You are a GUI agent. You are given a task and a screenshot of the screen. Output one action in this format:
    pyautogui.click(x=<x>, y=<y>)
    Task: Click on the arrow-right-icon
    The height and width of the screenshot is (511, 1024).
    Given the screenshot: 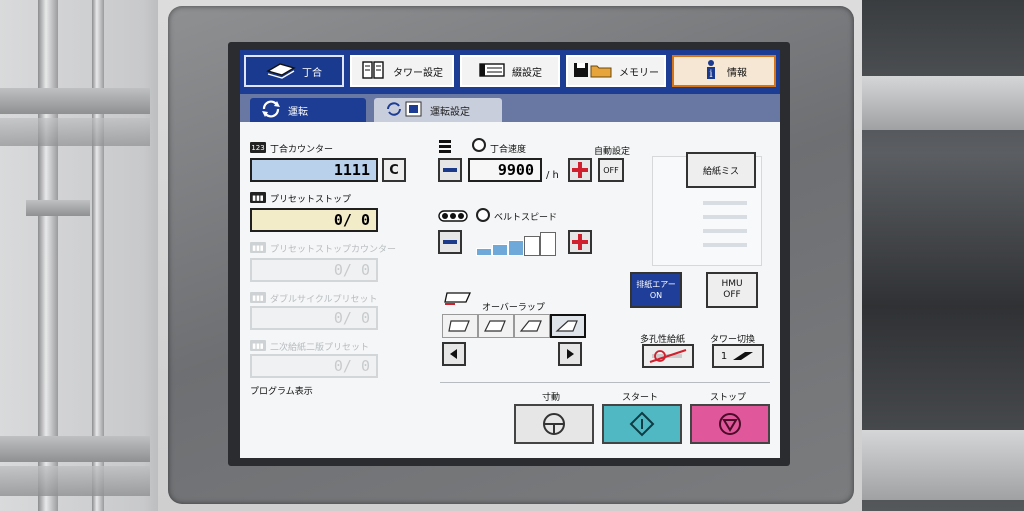 What is the action you would take?
    pyautogui.click(x=570, y=354)
    